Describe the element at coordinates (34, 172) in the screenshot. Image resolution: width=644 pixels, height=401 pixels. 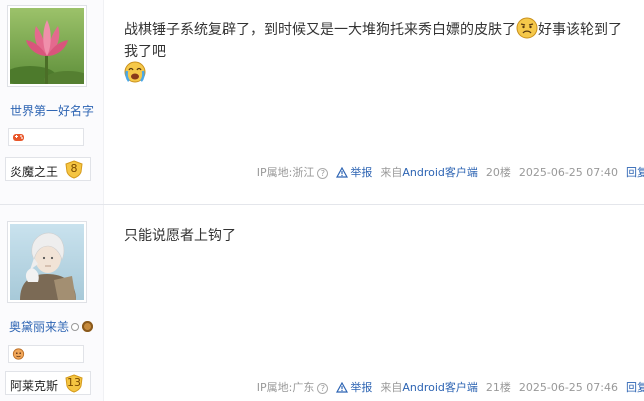
I see `level-title: 炎魔之王` at that location.